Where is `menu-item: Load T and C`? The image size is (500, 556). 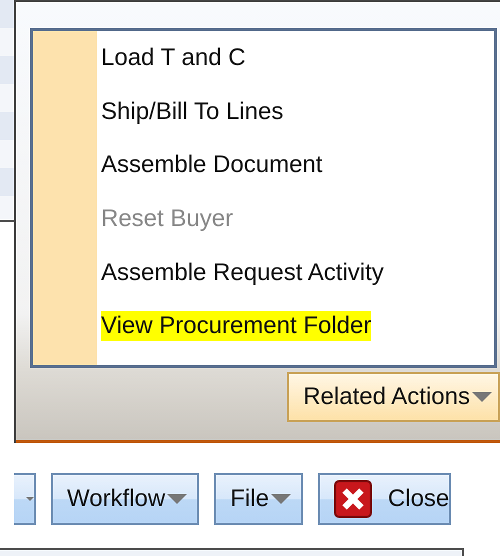
menu-item: Load T and C is located at coordinates (173, 58).